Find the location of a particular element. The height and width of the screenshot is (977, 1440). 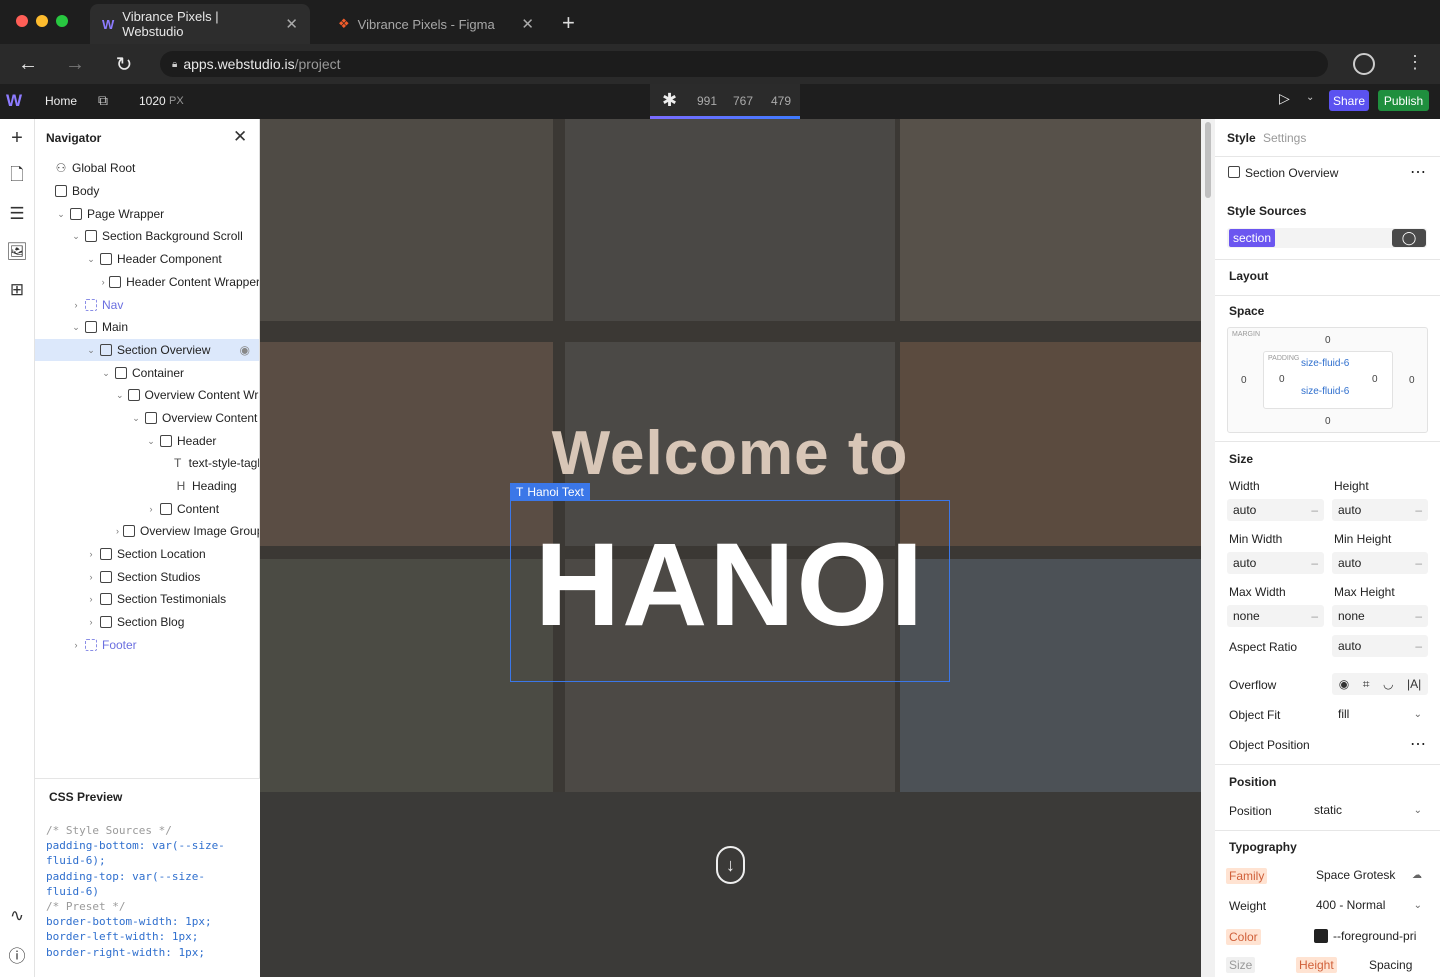

more-icon: ⋯ is located at coordinates (1418, 744).